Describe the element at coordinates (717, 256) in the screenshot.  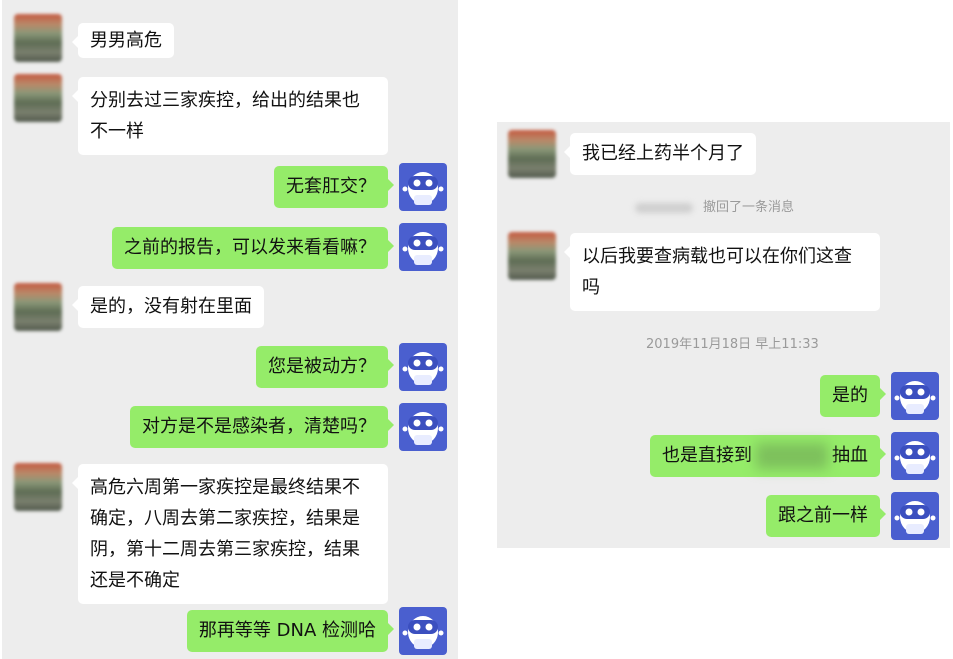
I see `message-text-line: 以后我要查病载也可以在你们这查` at that location.